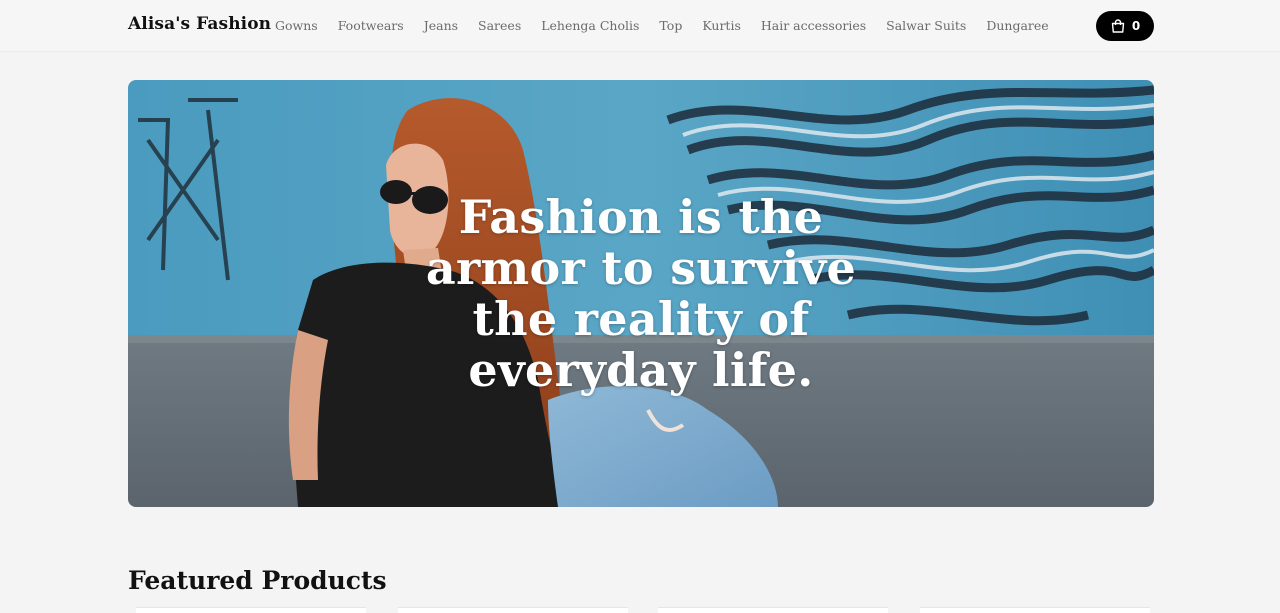 This screenshot has height=613, width=1280. Describe the element at coordinates (813, 25) in the screenshot. I see `nav-item-hair-accessories: Hair accessories` at that location.